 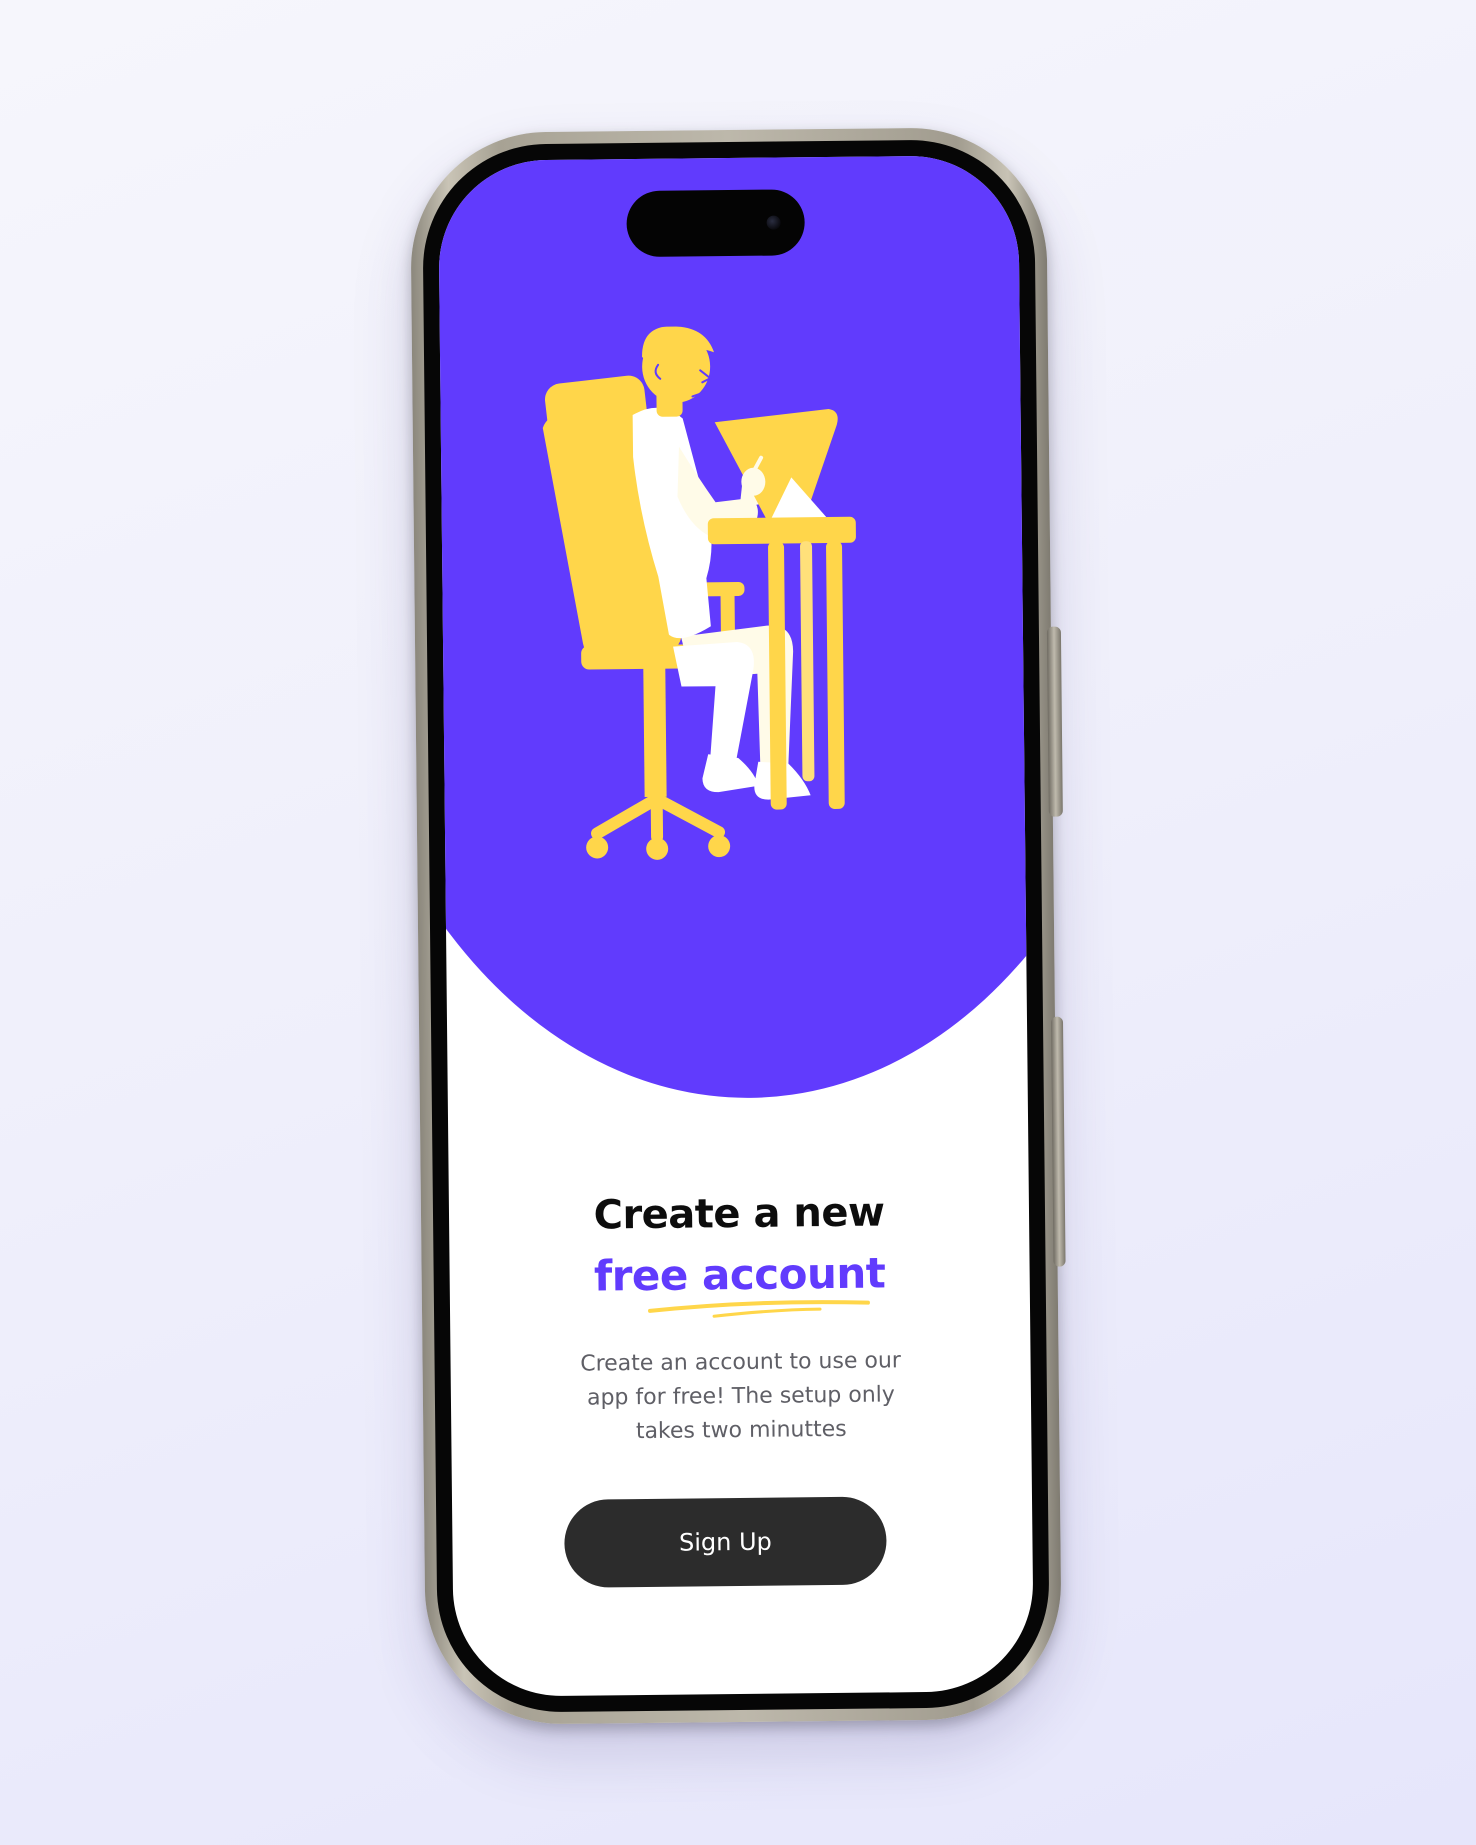 What do you see at coordinates (725, 1542) in the screenshot?
I see `sign-up-button: Sign Up` at bounding box center [725, 1542].